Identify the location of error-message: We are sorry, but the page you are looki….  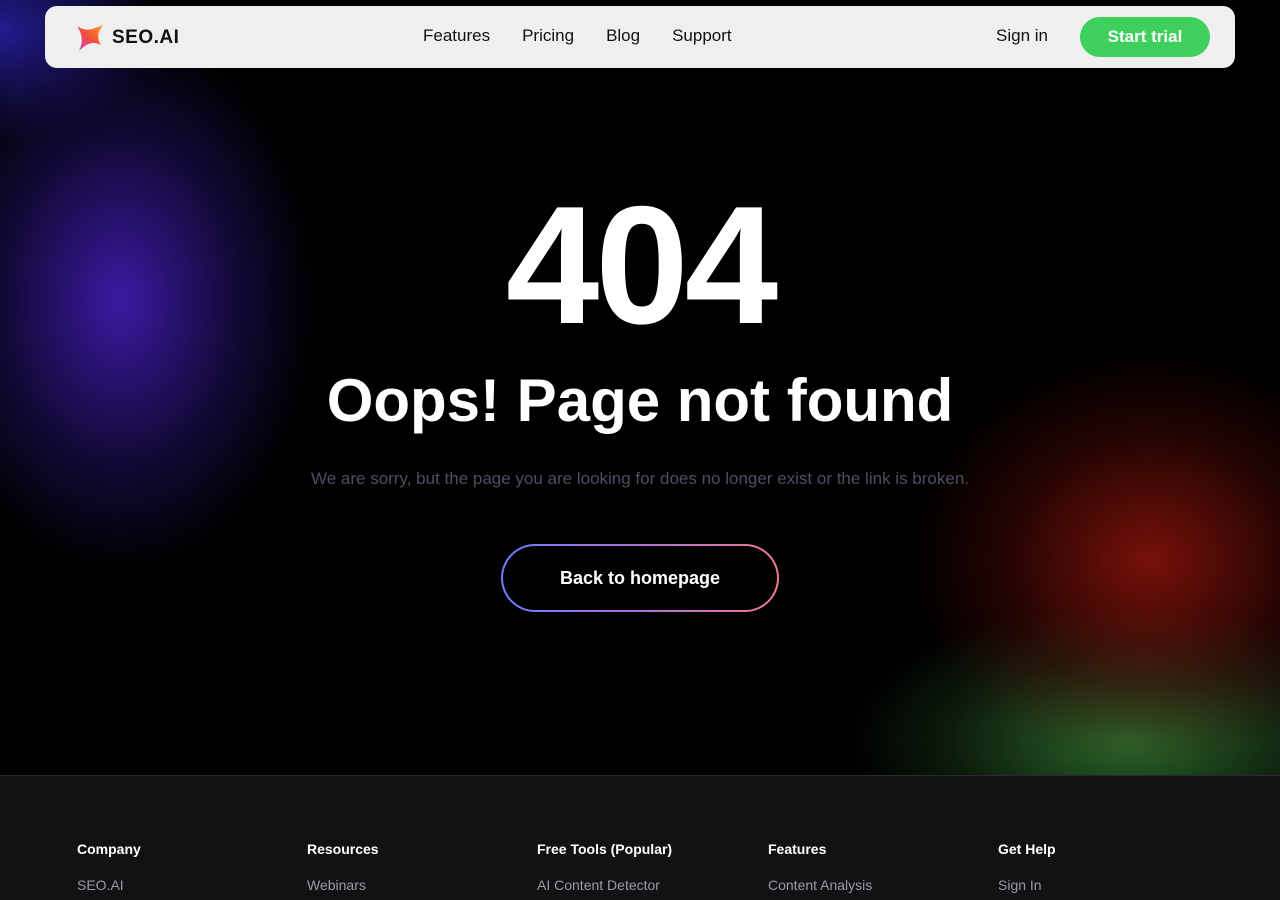
(639, 478).